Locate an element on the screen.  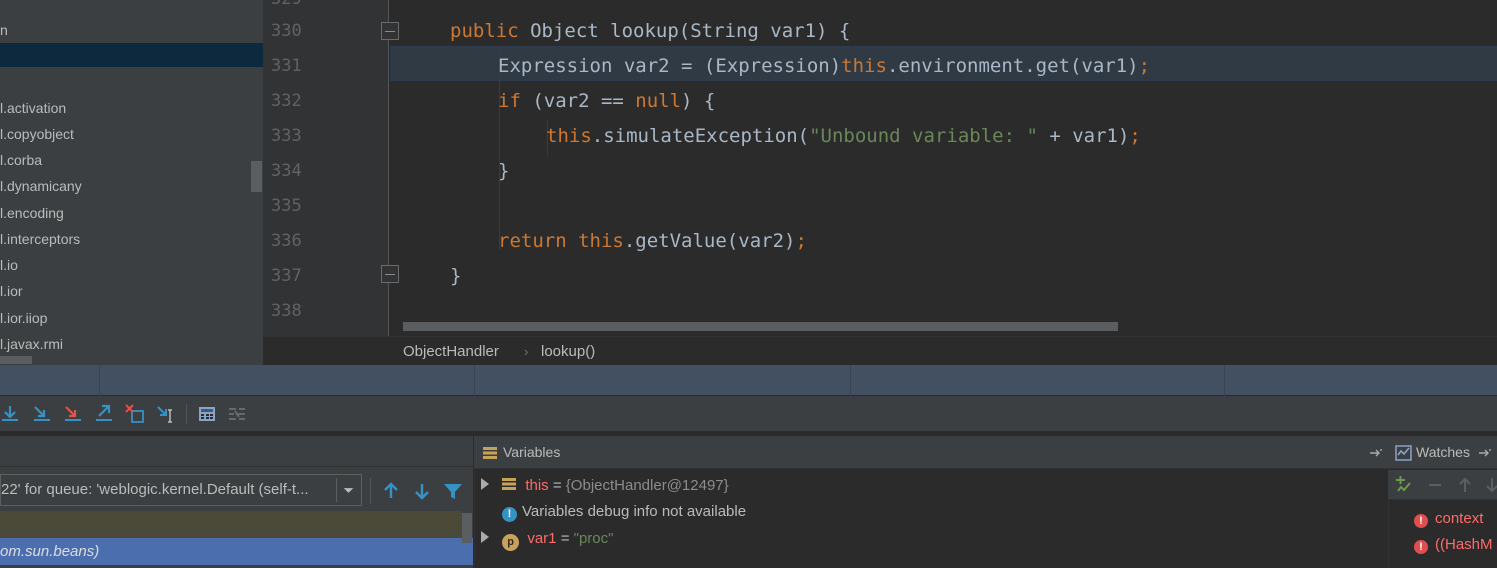
watches-header: Watches is located at coordinates (1442, 452).